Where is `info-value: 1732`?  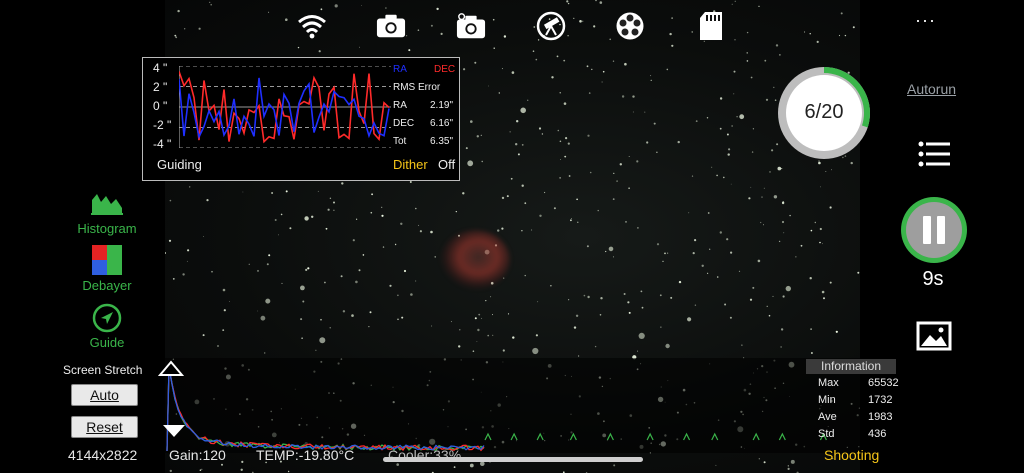
info-value: 1732 is located at coordinates (880, 400).